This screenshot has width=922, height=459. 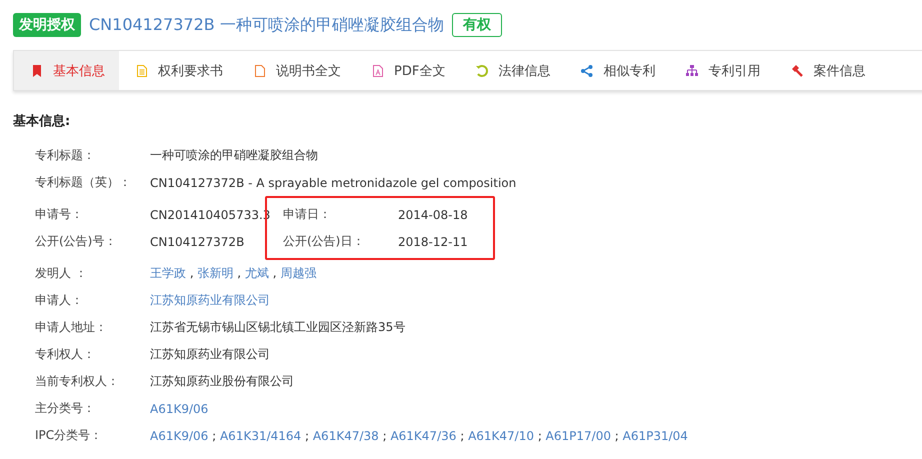 What do you see at coordinates (578, 435) in the screenshot?
I see `link: A61P17/00` at bounding box center [578, 435].